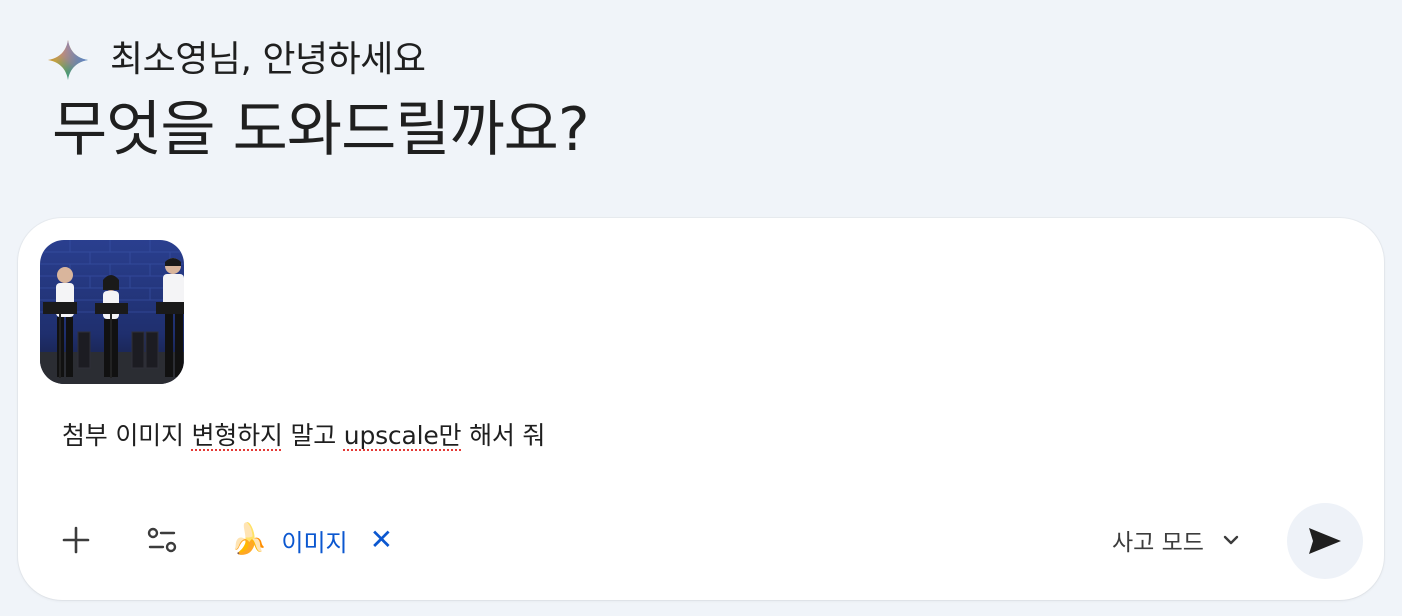 The height and width of the screenshot is (616, 1402). I want to click on banana-icon: 🍌, so click(249, 539).